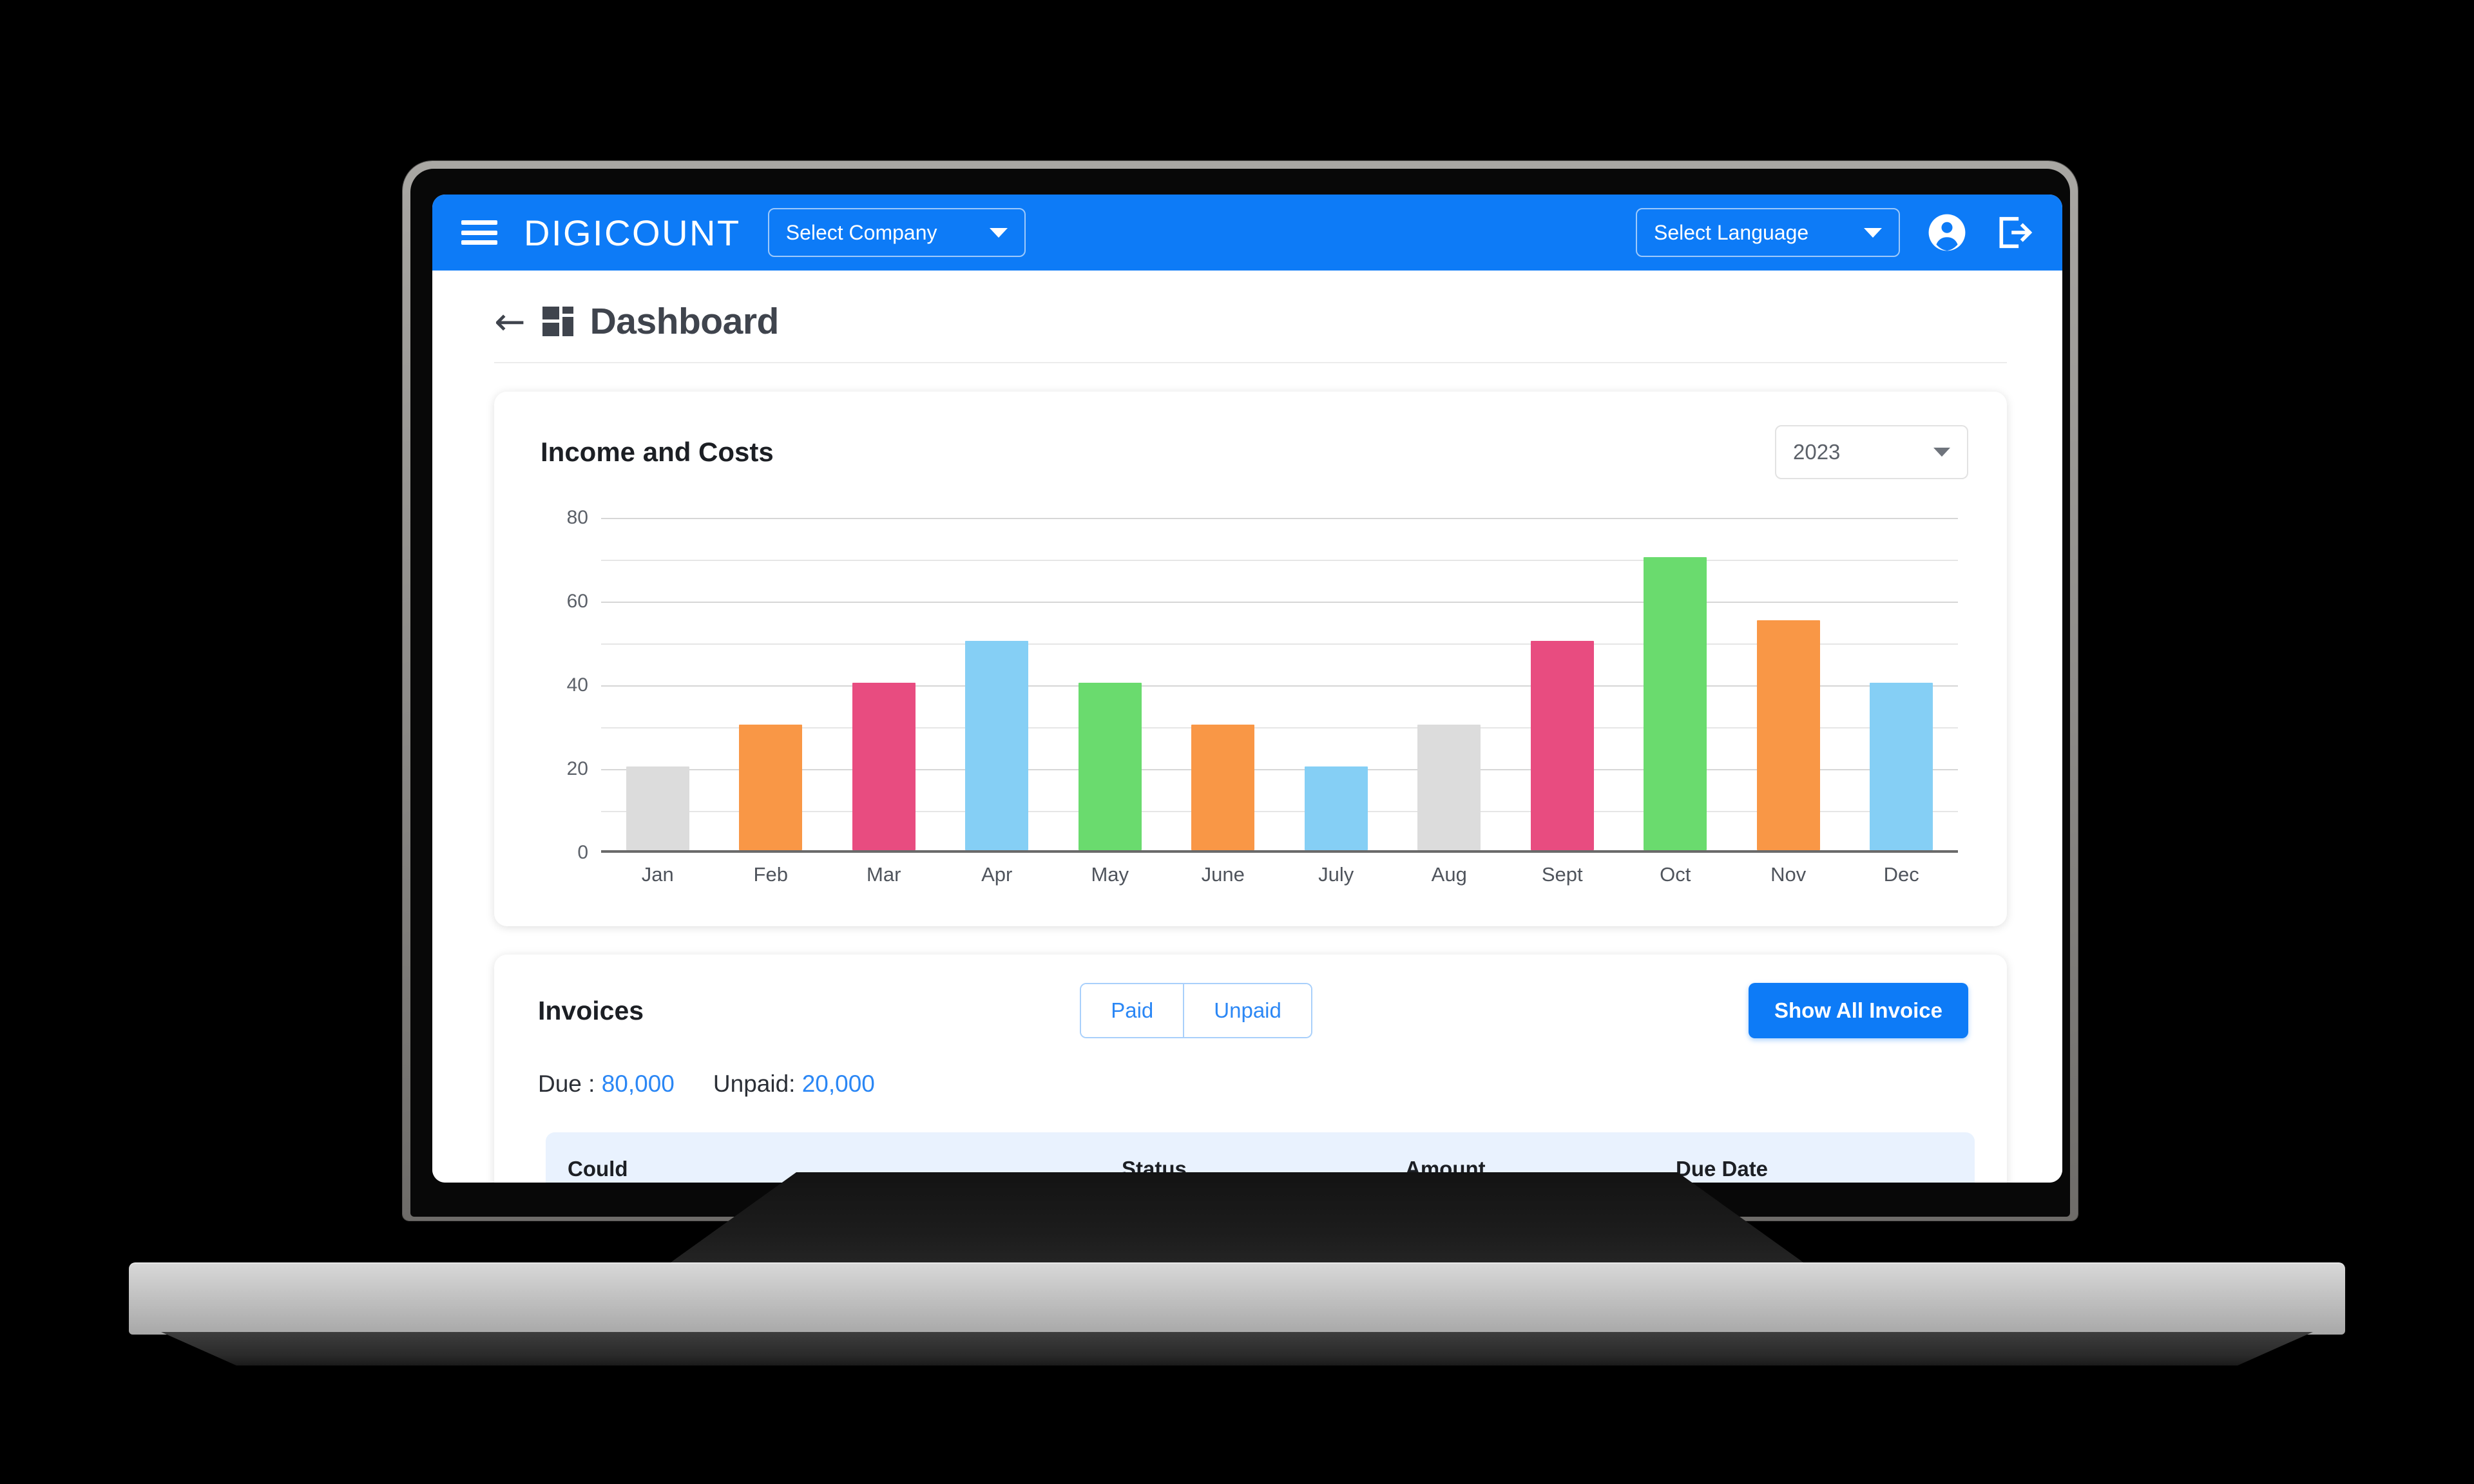 This screenshot has width=2474, height=1484. What do you see at coordinates (582, 852) in the screenshot?
I see `y-axis-tick: 0` at bounding box center [582, 852].